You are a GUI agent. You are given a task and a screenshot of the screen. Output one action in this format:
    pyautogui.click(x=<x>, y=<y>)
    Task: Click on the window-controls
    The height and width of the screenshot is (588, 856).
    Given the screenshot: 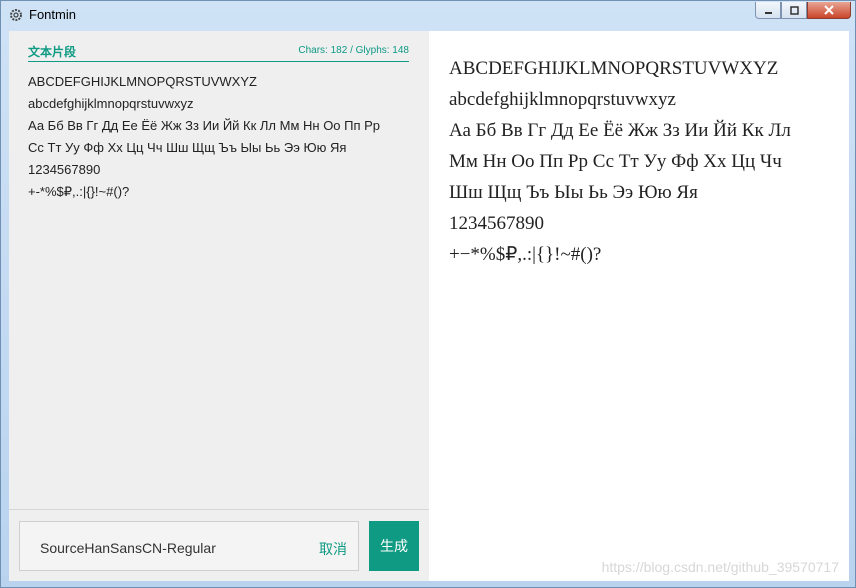 What is the action you would take?
    pyautogui.click(x=803, y=11)
    